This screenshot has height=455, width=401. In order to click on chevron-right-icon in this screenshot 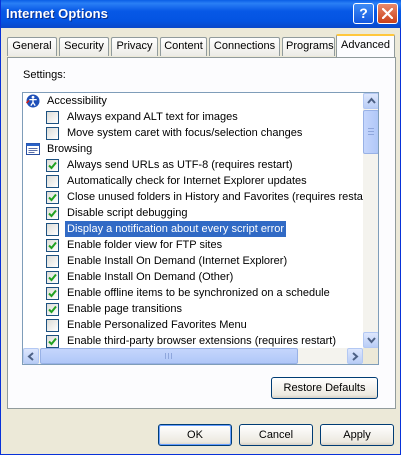, I will do `click(355, 356)`.